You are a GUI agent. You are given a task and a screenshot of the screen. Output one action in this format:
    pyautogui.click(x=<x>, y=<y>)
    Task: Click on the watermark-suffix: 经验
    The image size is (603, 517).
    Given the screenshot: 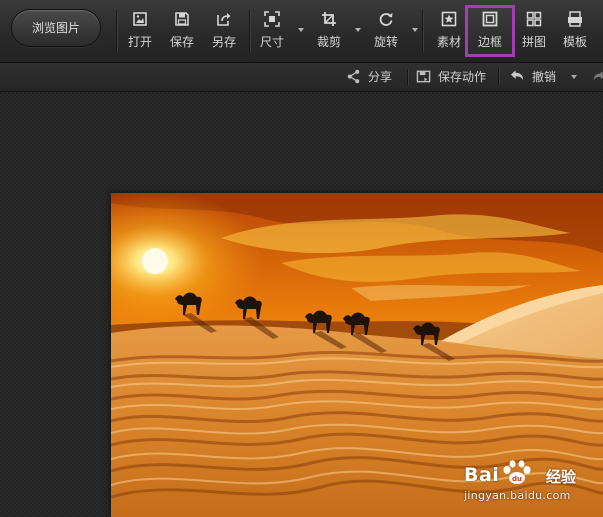 What is the action you would take?
    pyautogui.click(x=561, y=477)
    